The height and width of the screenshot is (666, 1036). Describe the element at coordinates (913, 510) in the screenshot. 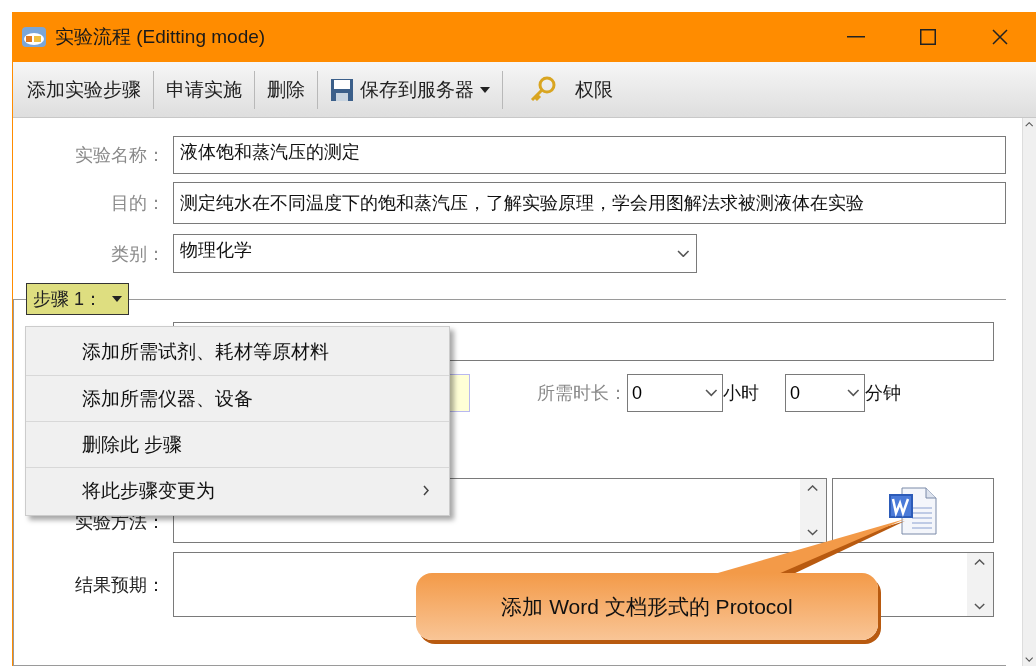

I see `word-document-icon` at that location.